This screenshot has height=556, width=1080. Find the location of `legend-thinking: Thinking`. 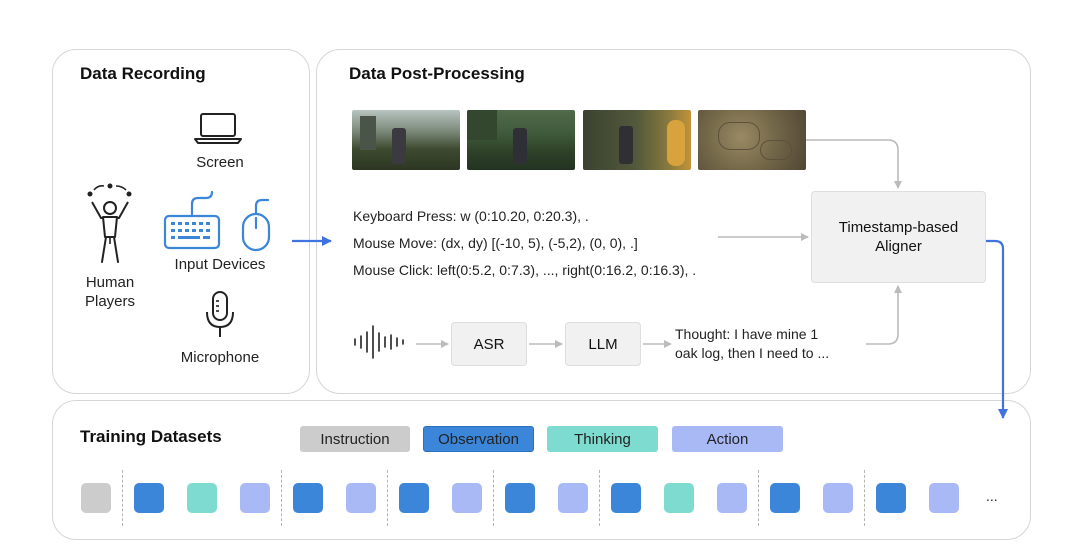

legend-thinking: Thinking is located at coordinates (602, 439).